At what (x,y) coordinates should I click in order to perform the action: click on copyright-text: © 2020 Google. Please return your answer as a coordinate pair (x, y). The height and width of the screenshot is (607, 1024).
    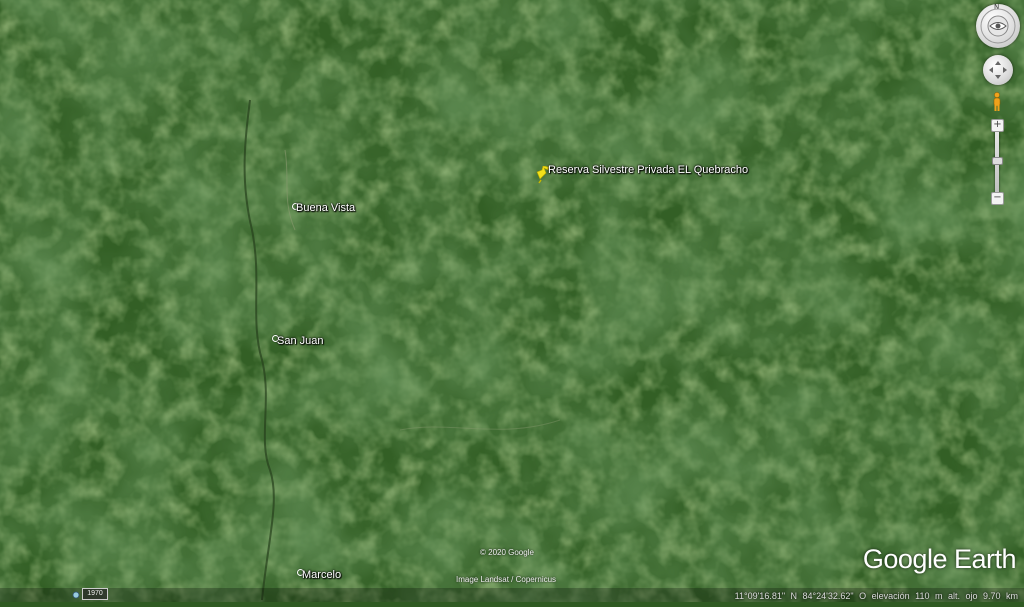
    Looking at the image, I should click on (507, 552).